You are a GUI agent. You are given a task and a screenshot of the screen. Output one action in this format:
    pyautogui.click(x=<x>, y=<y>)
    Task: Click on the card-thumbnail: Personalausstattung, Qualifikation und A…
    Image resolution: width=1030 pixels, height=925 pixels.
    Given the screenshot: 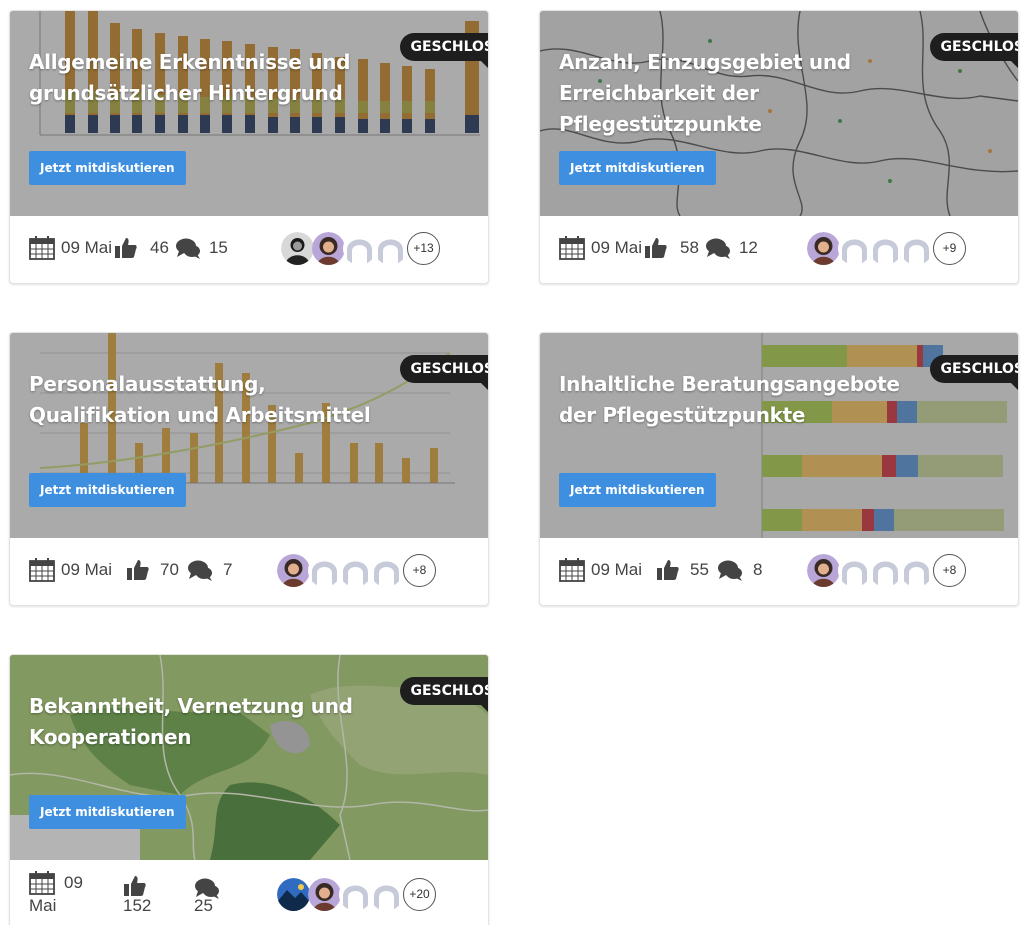 What is the action you would take?
    pyautogui.click(x=249, y=435)
    